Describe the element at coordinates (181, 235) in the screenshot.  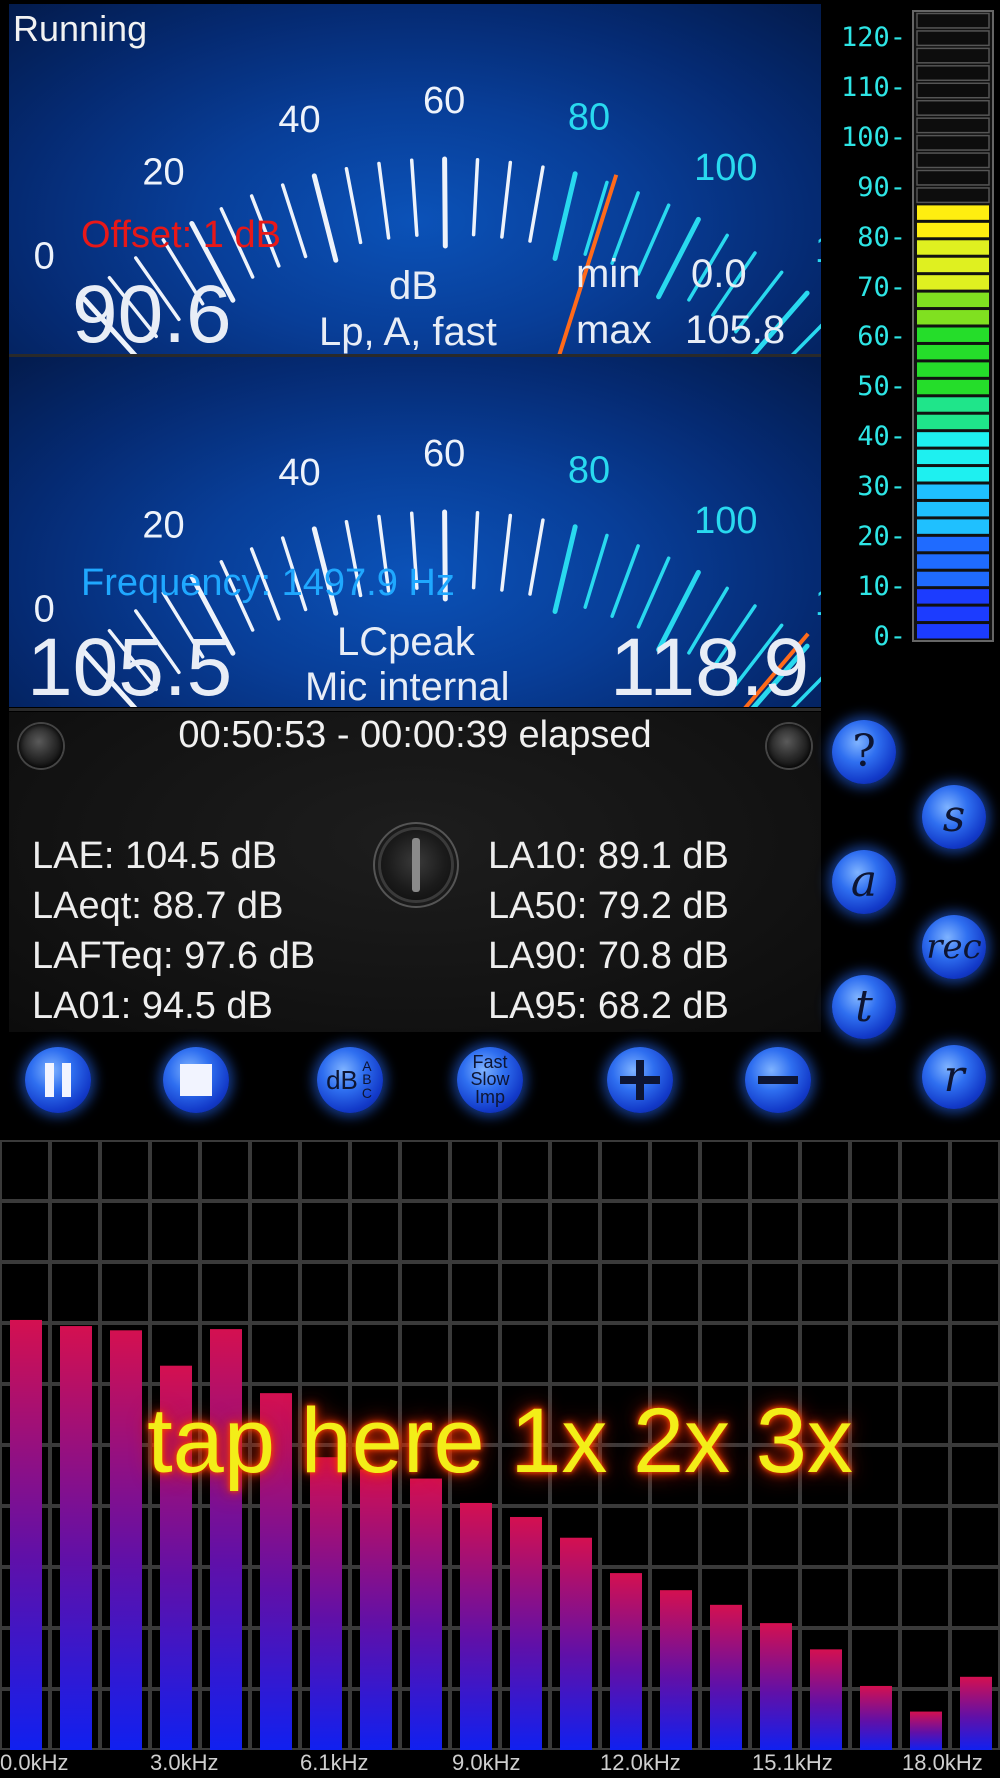
I see `offset-label: Offset: 1 dB` at that location.